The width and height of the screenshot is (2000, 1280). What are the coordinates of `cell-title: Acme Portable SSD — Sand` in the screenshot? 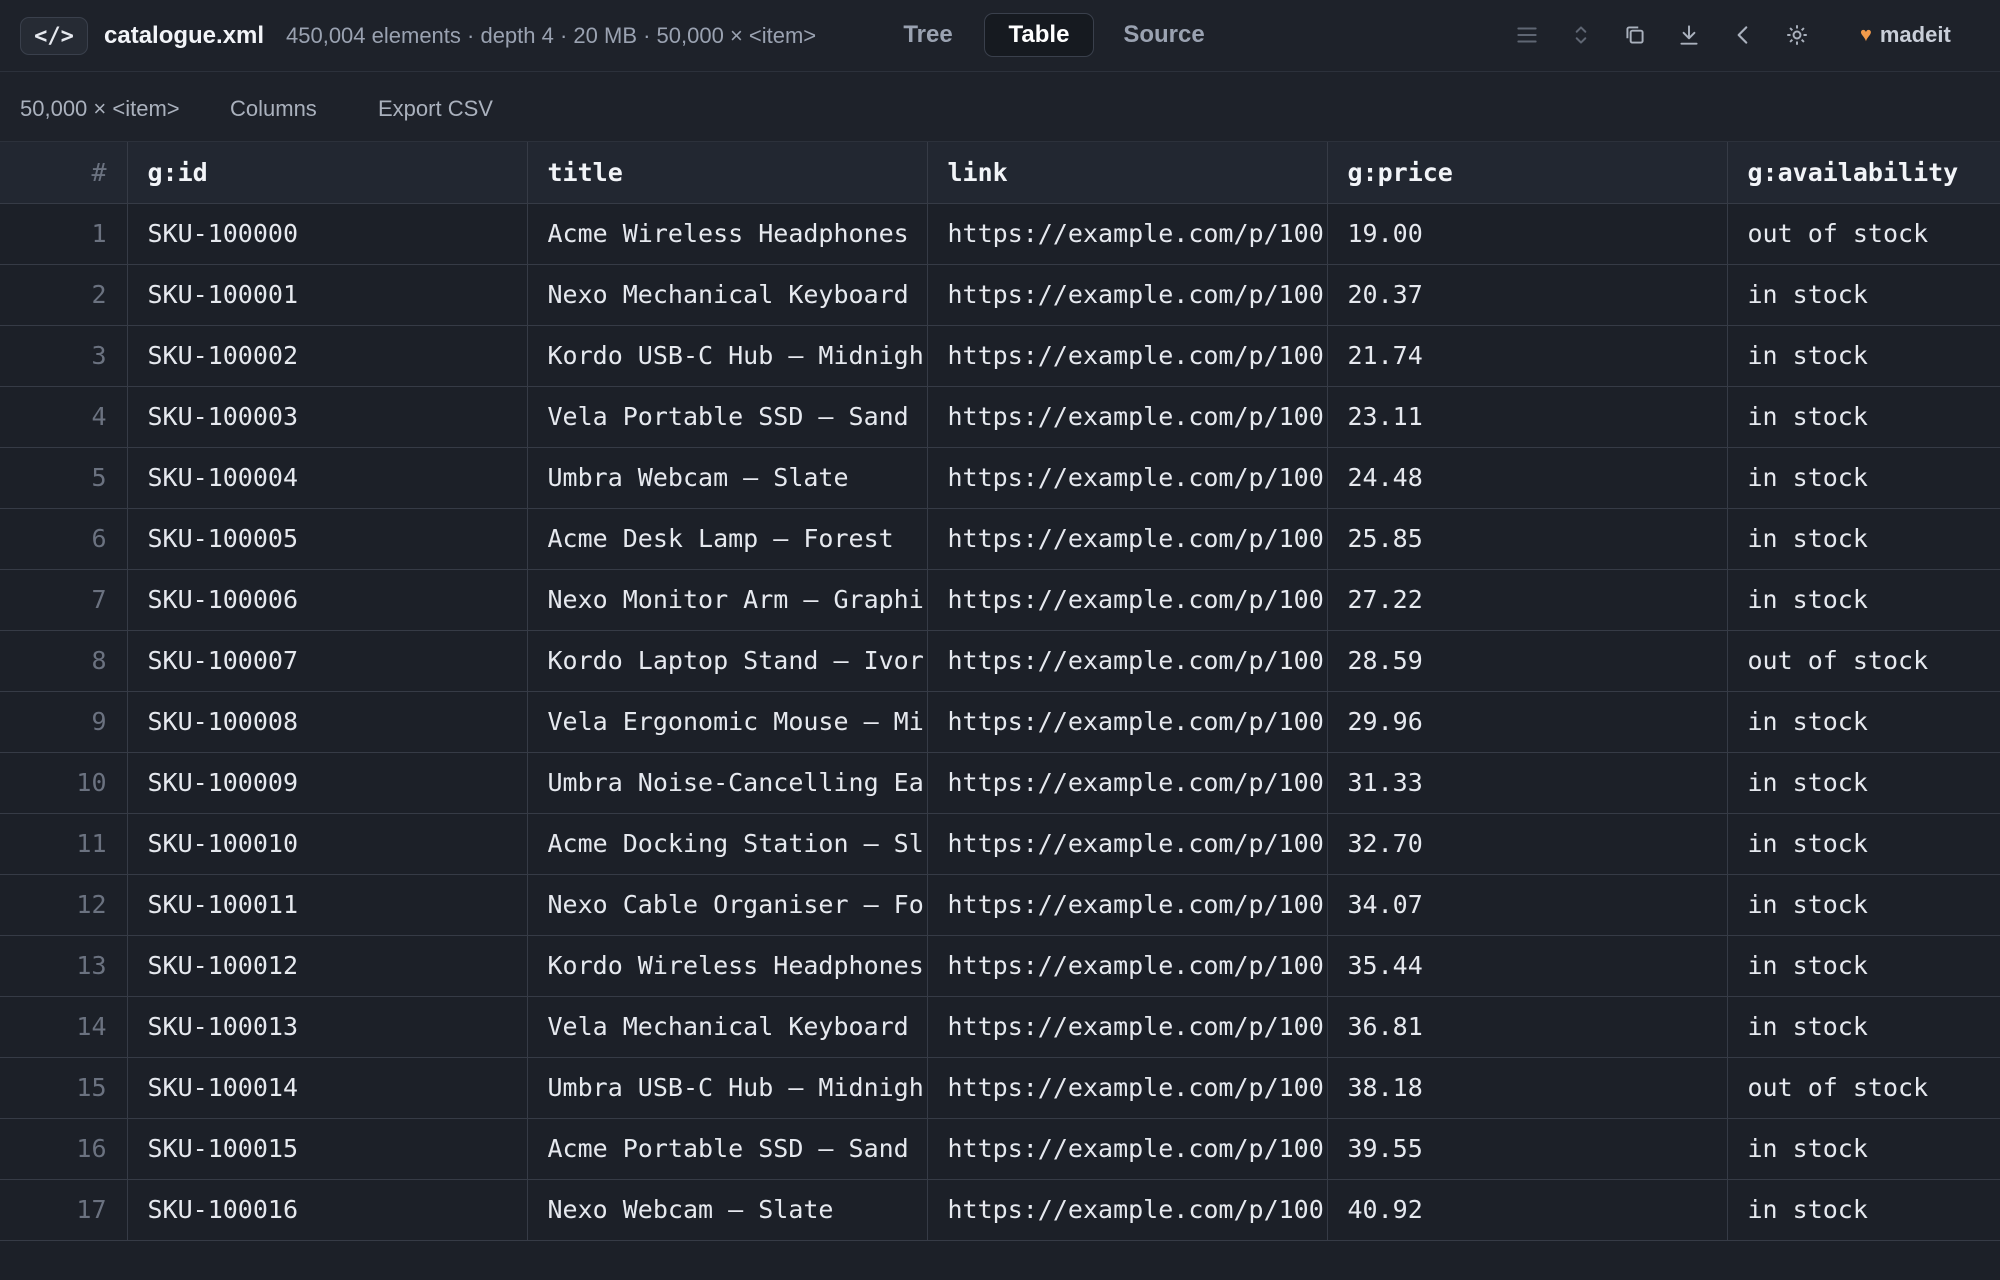 It's located at (727, 1149).